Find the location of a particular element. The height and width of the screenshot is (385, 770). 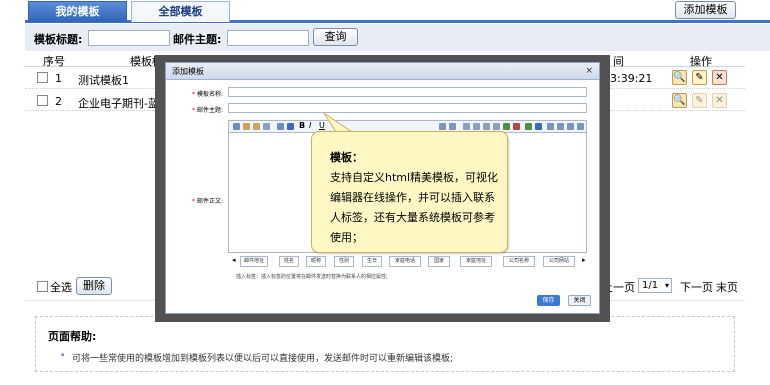

link-icon is located at coordinates (538, 126).